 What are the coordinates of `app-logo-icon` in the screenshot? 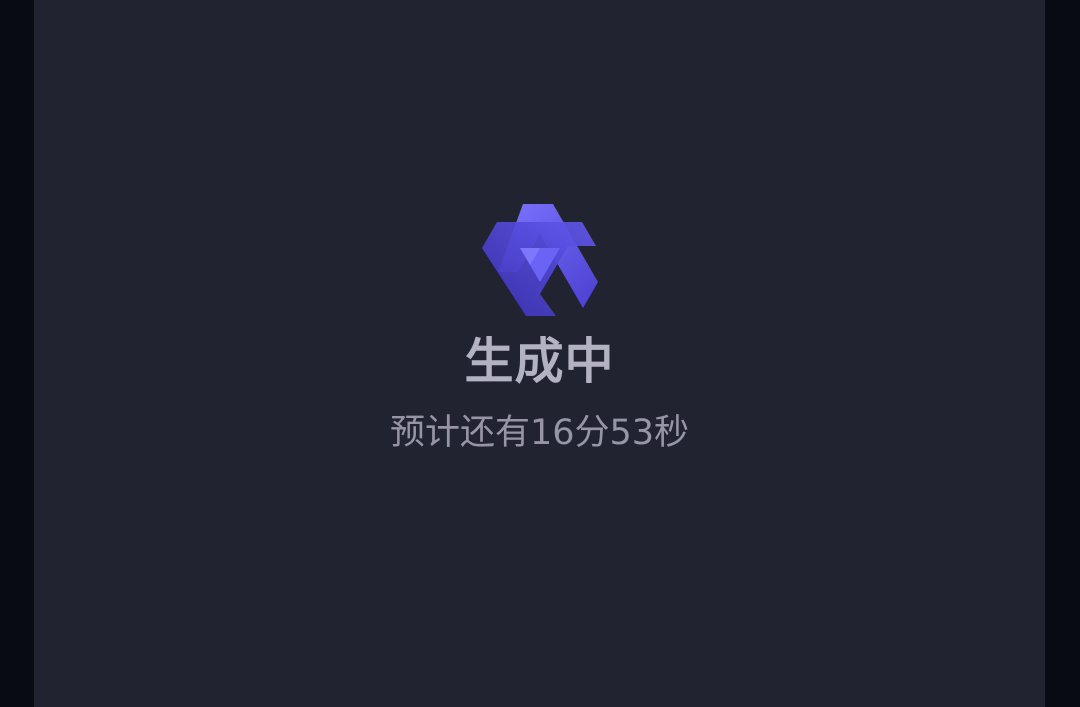 It's located at (539, 260).